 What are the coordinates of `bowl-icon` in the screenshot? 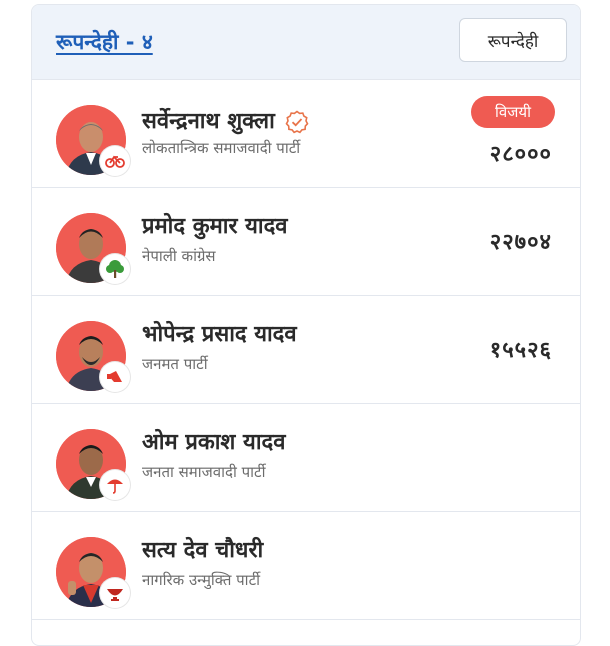 It's located at (115, 593).